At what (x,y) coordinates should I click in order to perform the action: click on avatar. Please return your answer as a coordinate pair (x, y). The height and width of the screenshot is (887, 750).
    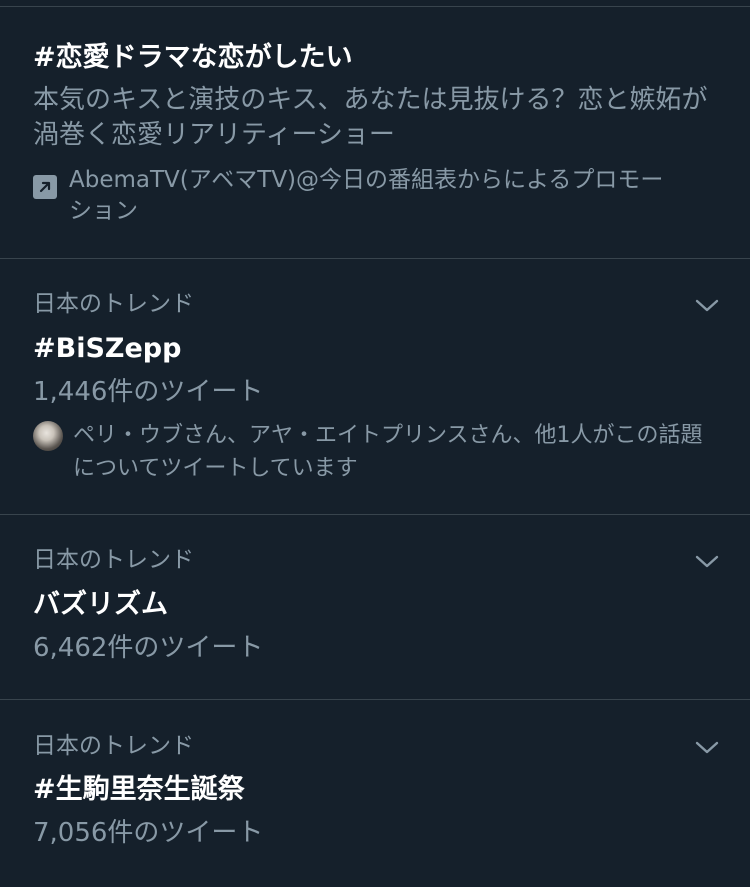
    Looking at the image, I should click on (48, 436).